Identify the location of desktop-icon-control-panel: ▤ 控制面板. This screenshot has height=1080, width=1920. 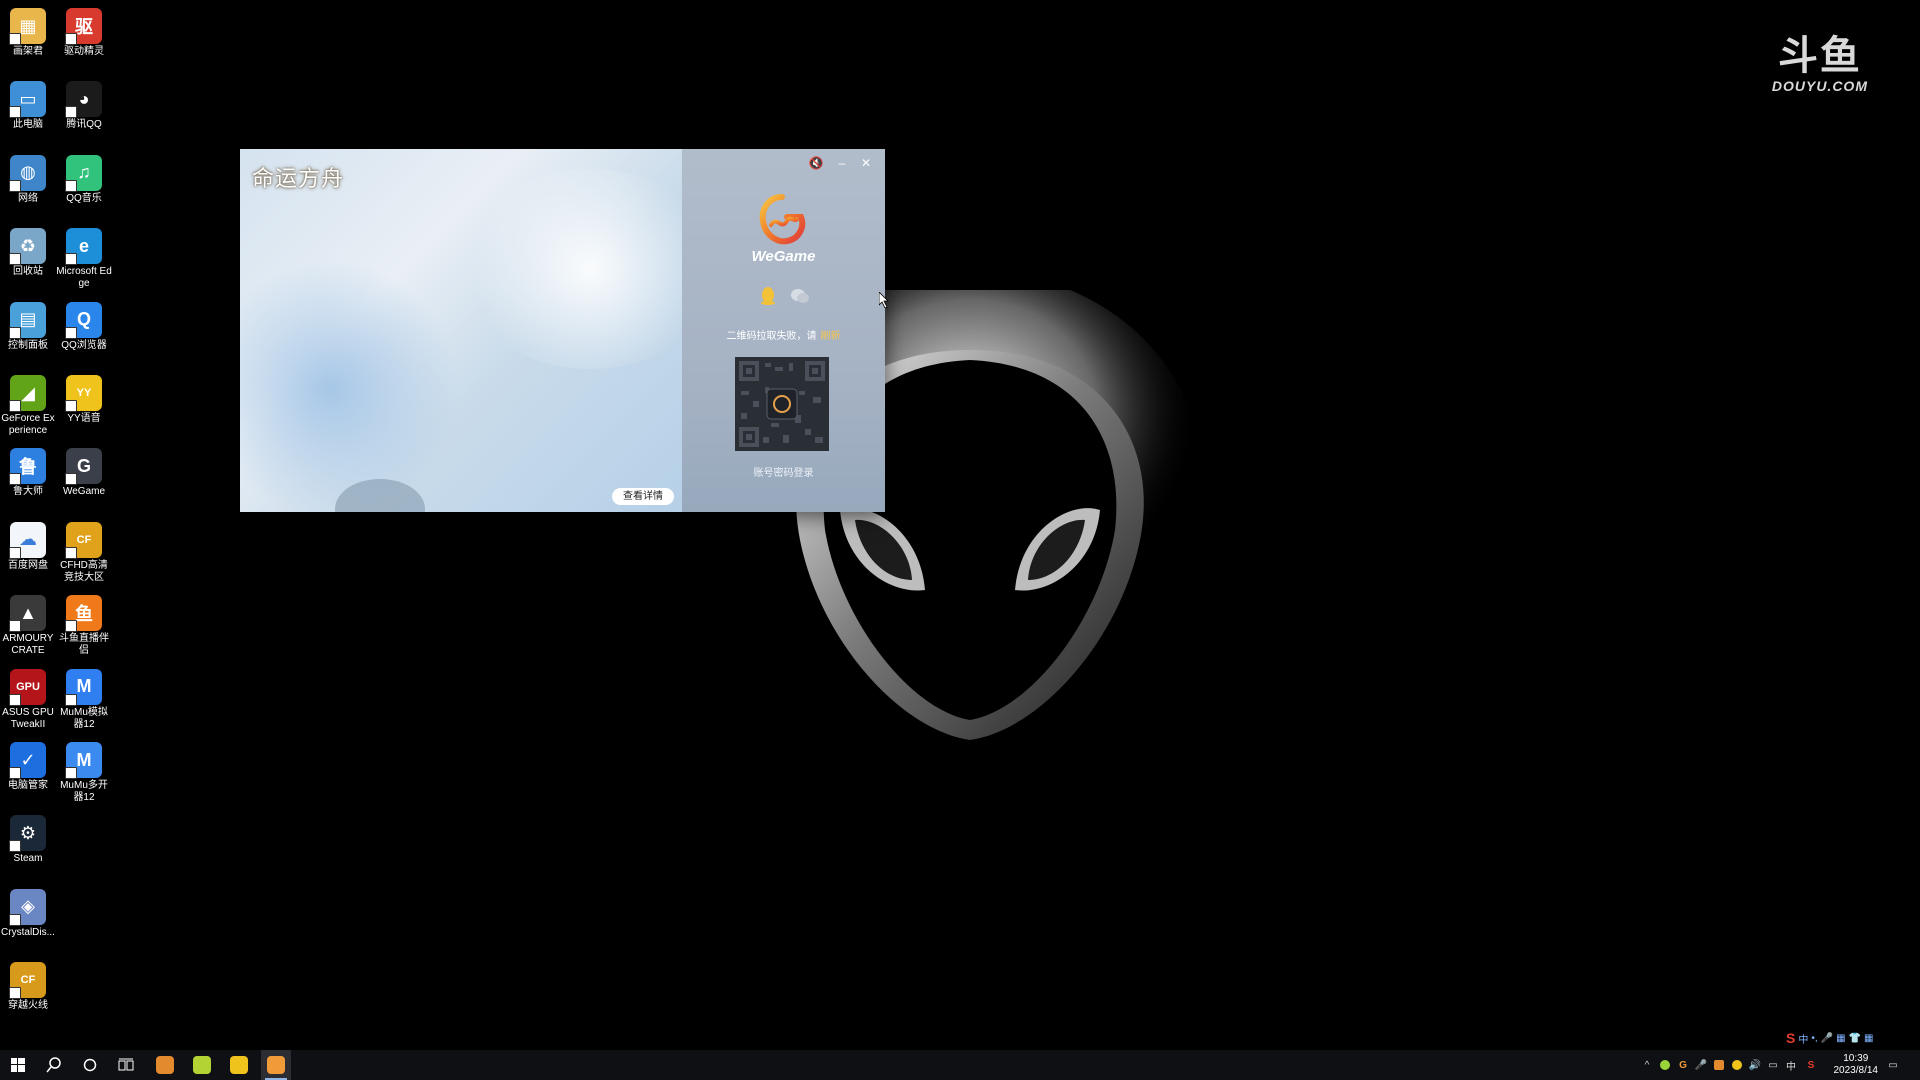
(28, 325).